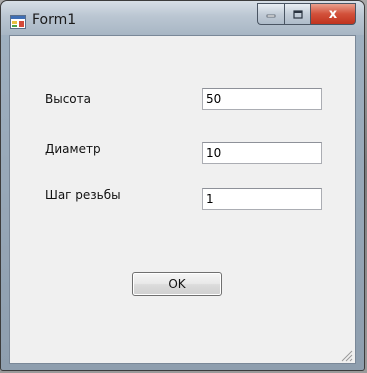 The height and width of the screenshot is (373, 367). I want to click on ok-button: OK, so click(177, 284).